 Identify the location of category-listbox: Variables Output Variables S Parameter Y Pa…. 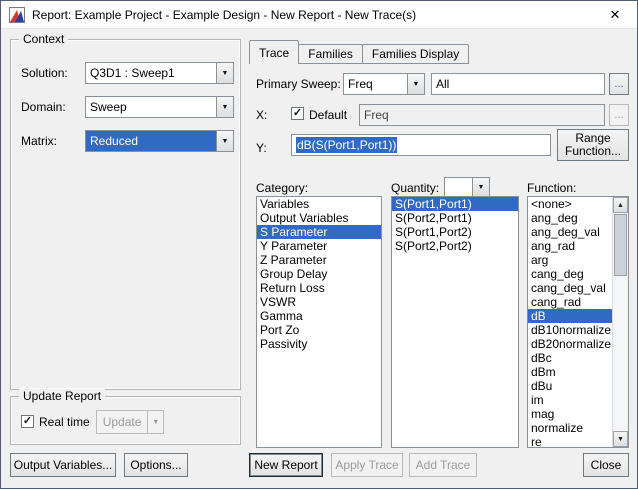
(319, 322).